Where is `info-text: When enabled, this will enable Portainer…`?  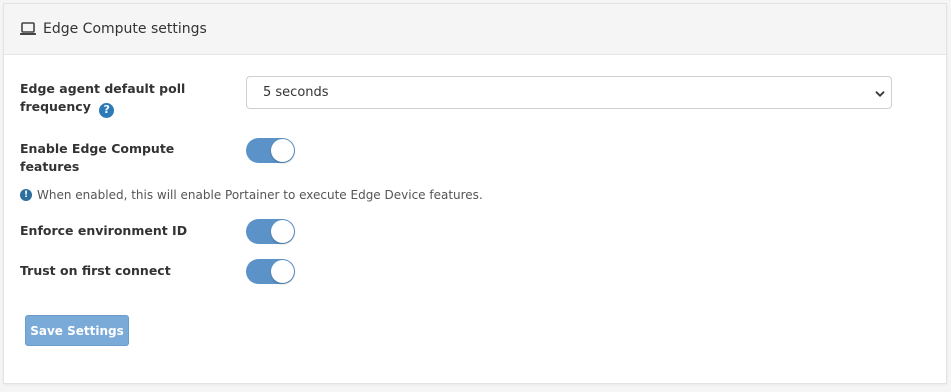 info-text: When enabled, this will enable Portainer… is located at coordinates (260, 195).